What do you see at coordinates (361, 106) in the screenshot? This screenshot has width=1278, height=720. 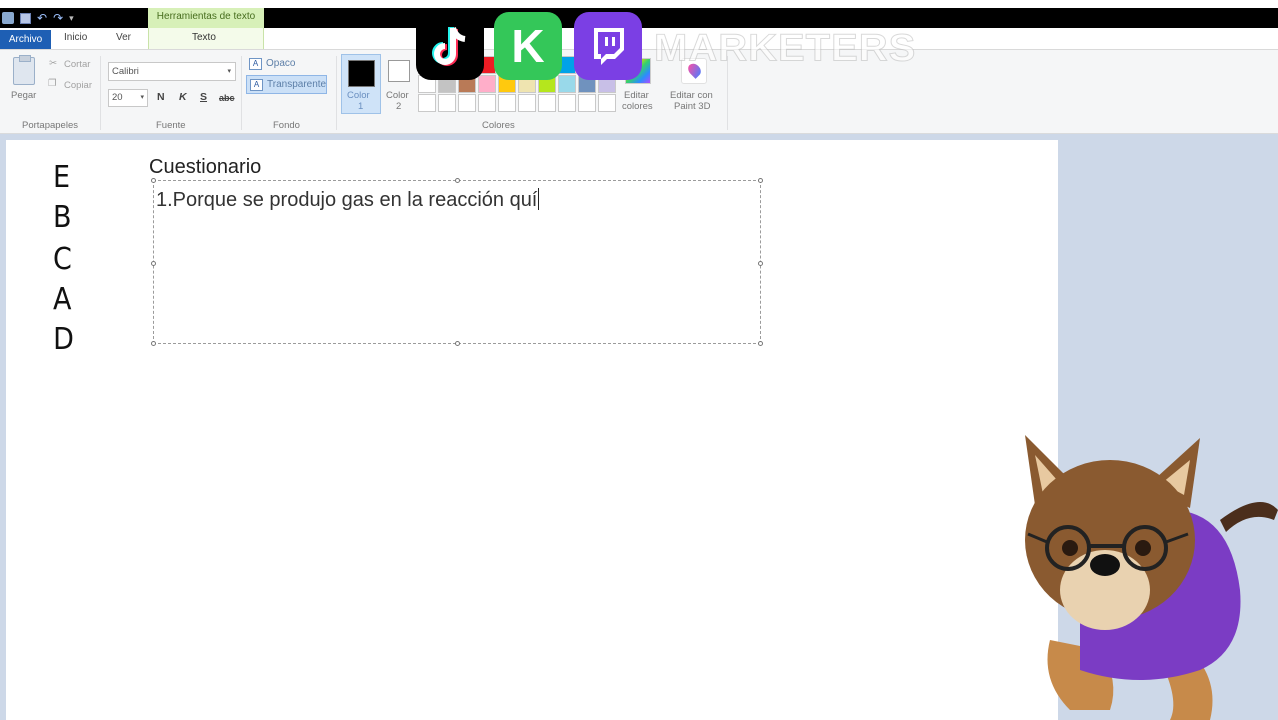 I see `color1-number: 1` at bounding box center [361, 106].